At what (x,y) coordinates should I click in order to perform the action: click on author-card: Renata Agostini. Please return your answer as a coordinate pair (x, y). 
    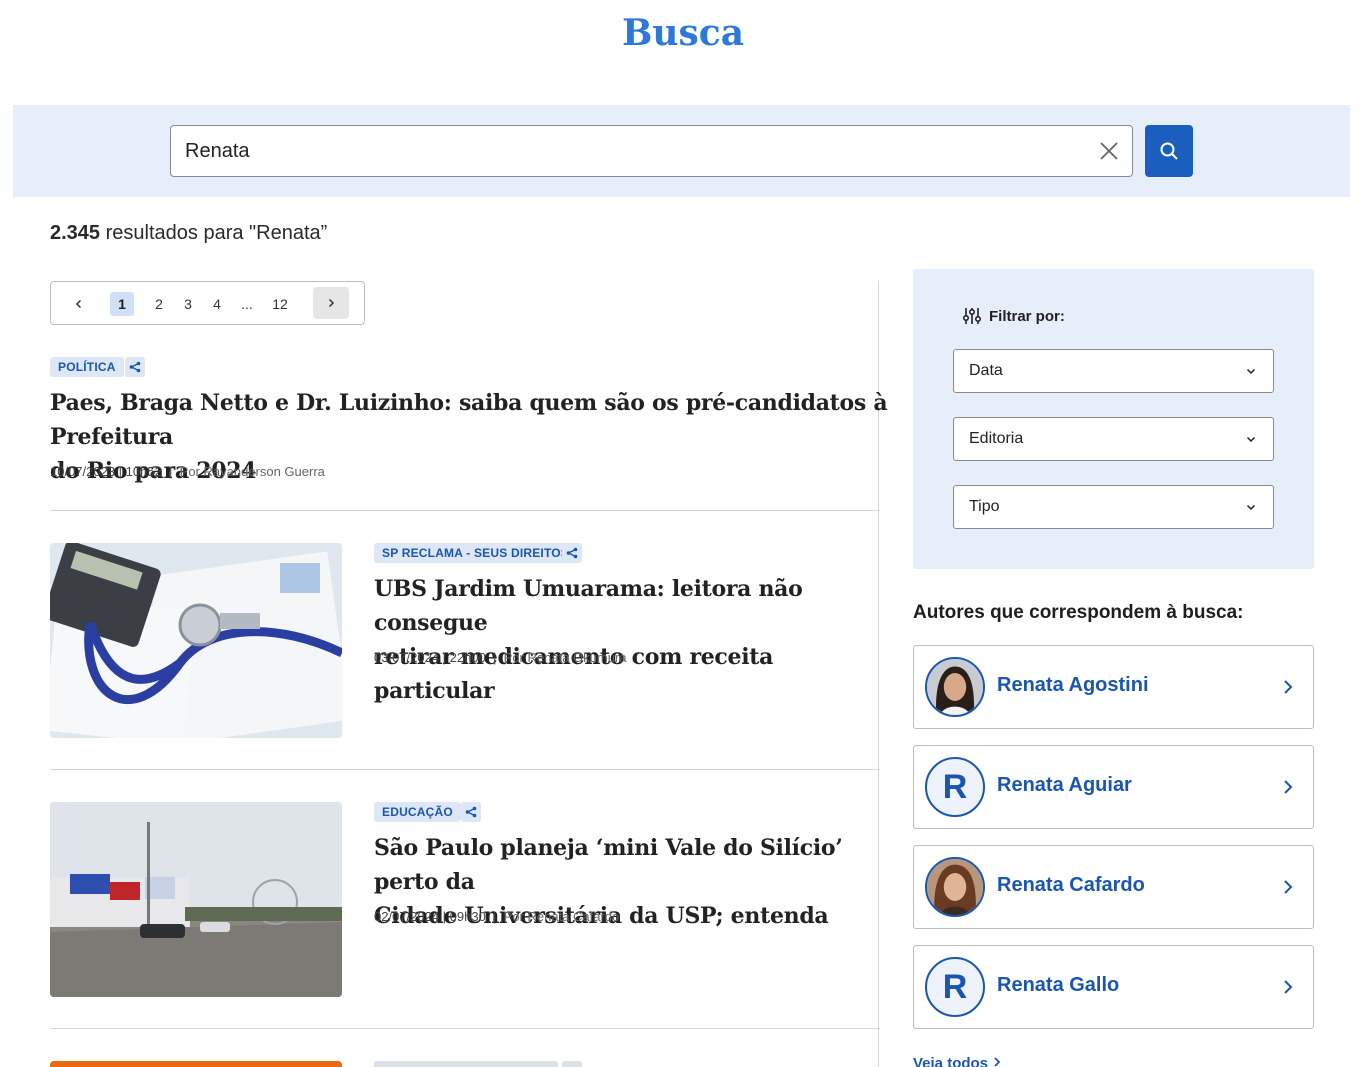
    Looking at the image, I should click on (1113, 687).